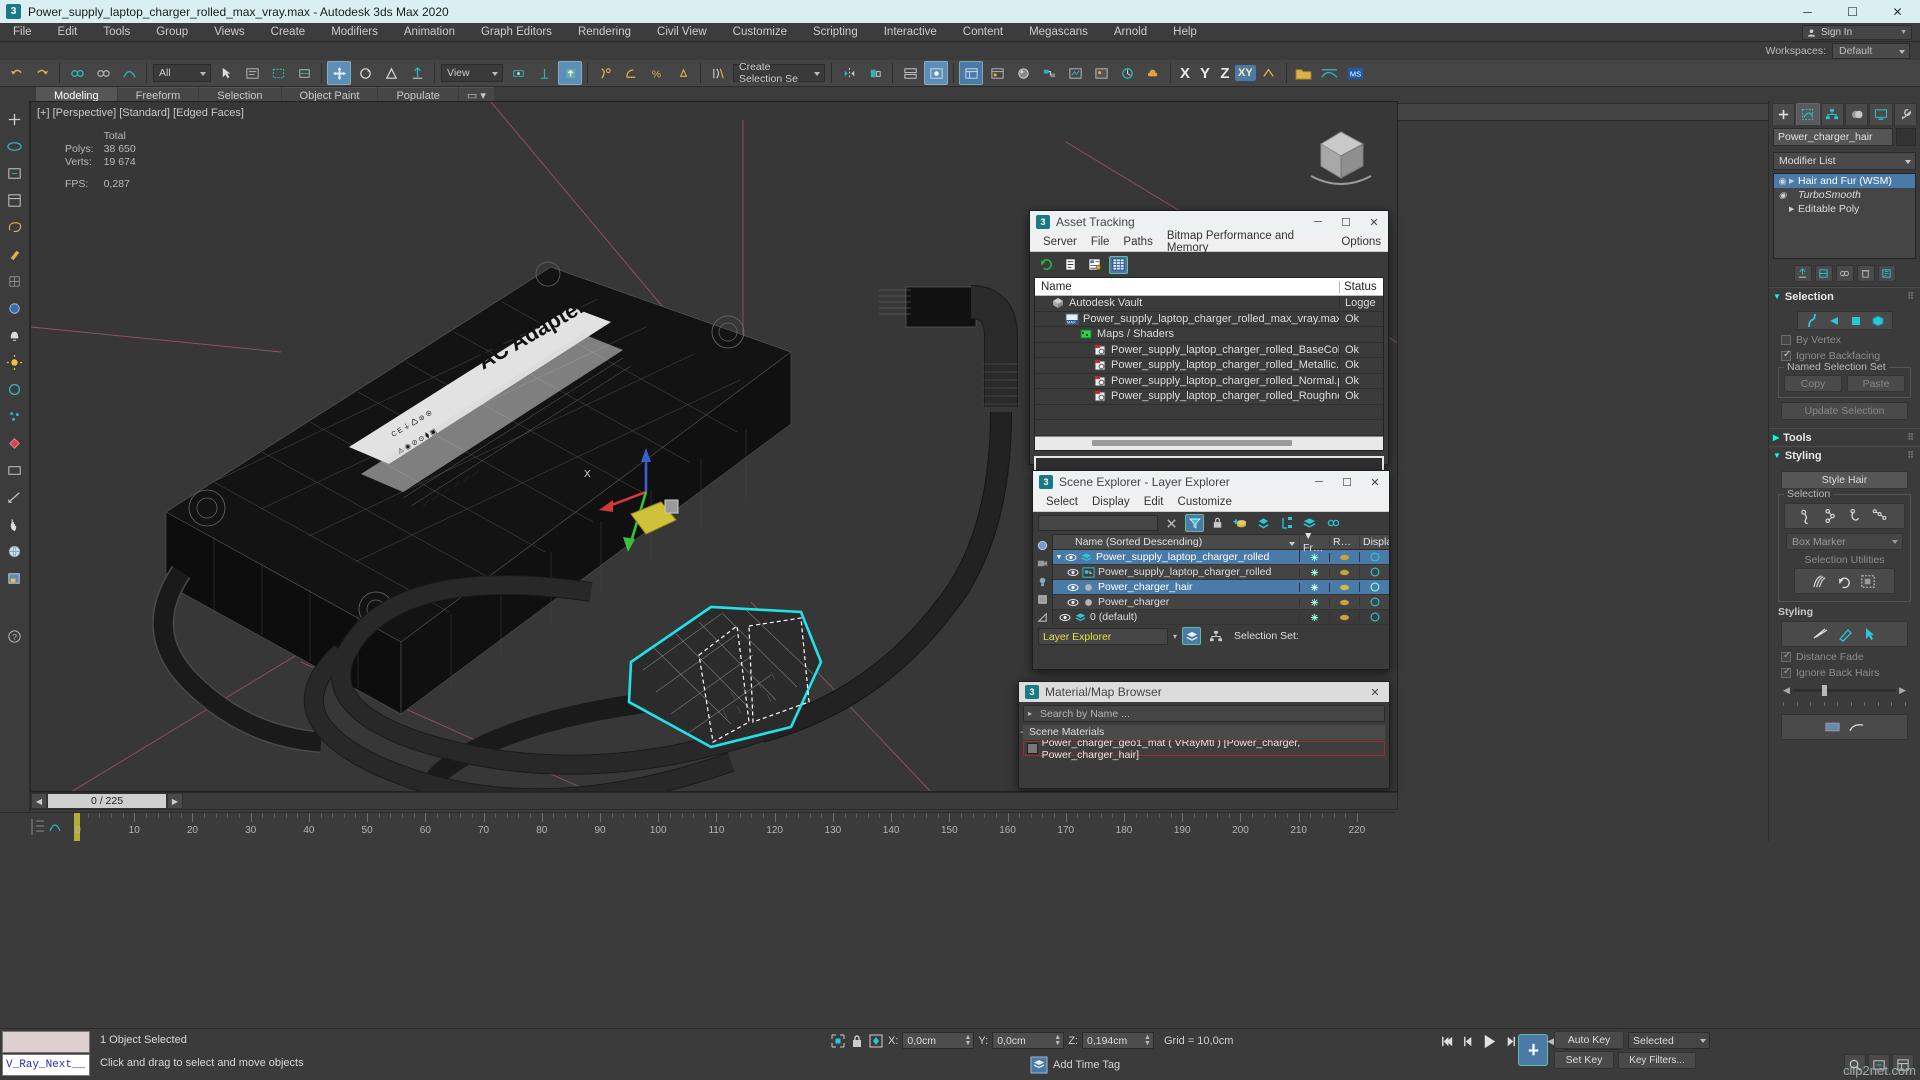 Image resolution: width=1920 pixels, height=1080 pixels. What do you see at coordinates (129, 73) in the screenshot?
I see `bind-to-space-warp-icon` at bounding box center [129, 73].